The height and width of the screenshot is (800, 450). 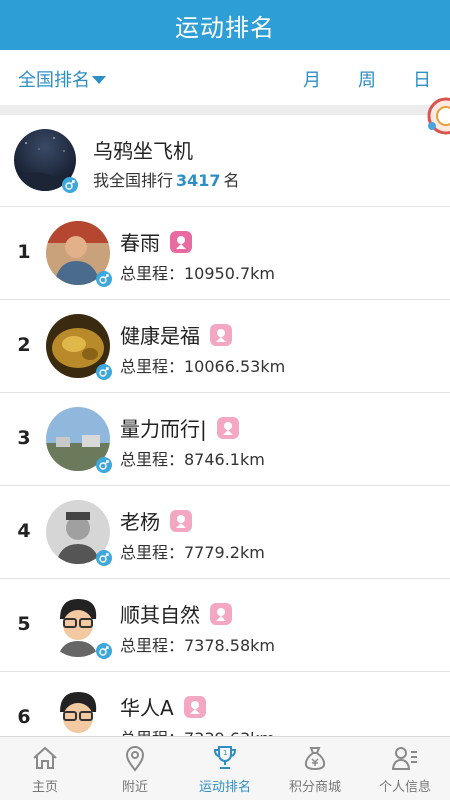 What do you see at coordinates (24, 345) in the screenshot?
I see `rank-number: 2` at bounding box center [24, 345].